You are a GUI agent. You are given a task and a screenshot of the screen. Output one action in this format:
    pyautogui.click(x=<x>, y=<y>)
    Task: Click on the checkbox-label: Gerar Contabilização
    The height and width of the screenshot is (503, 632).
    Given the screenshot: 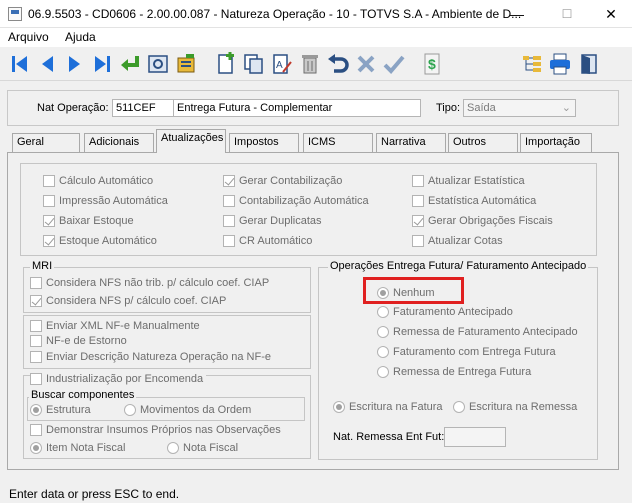 What is the action you would take?
    pyautogui.click(x=291, y=181)
    